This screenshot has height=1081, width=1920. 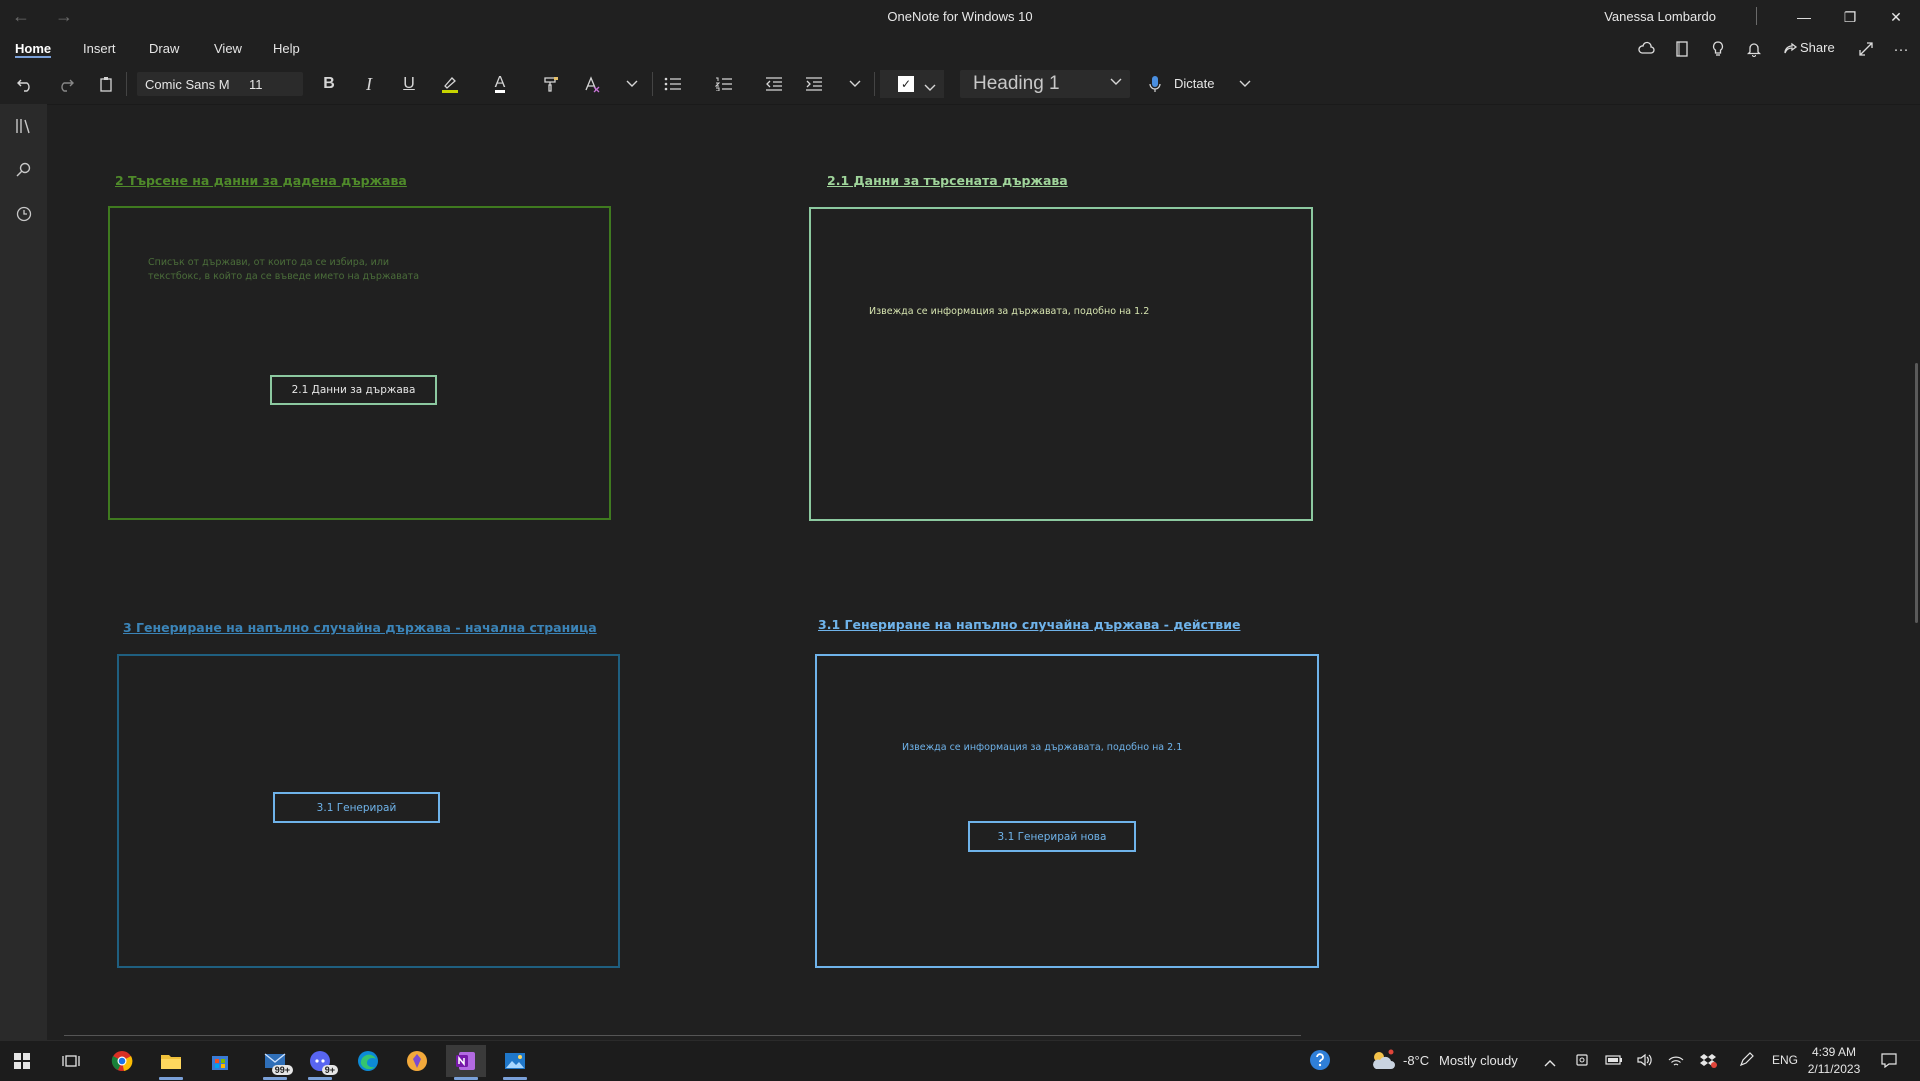 What do you see at coordinates (1478, 1060) in the screenshot?
I see `weather-status: Mostly cloudy` at bounding box center [1478, 1060].